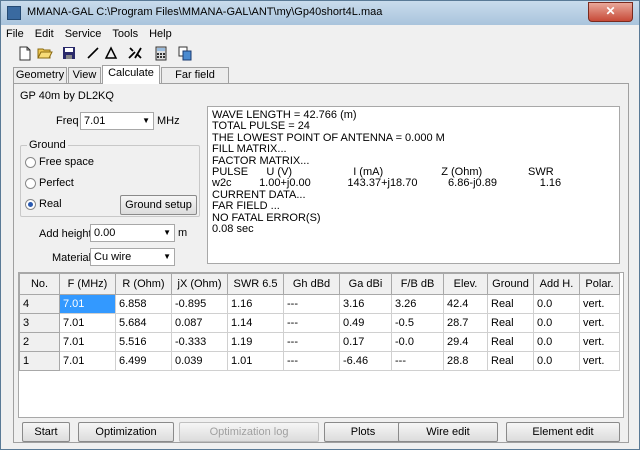 Image resolution: width=640 pixels, height=450 pixels. I want to click on add-height-combo: 0.00 ▼, so click(132, 233).